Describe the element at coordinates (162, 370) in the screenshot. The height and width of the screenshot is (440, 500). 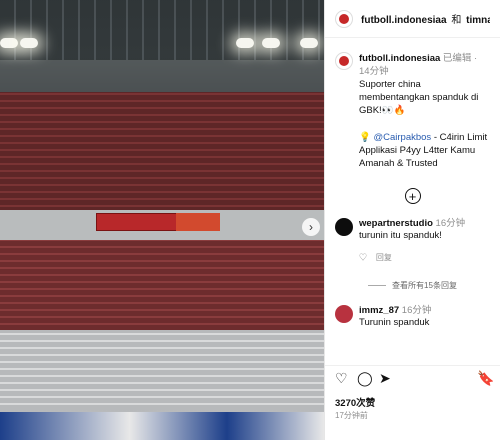
I see `lower-stand` at that location.